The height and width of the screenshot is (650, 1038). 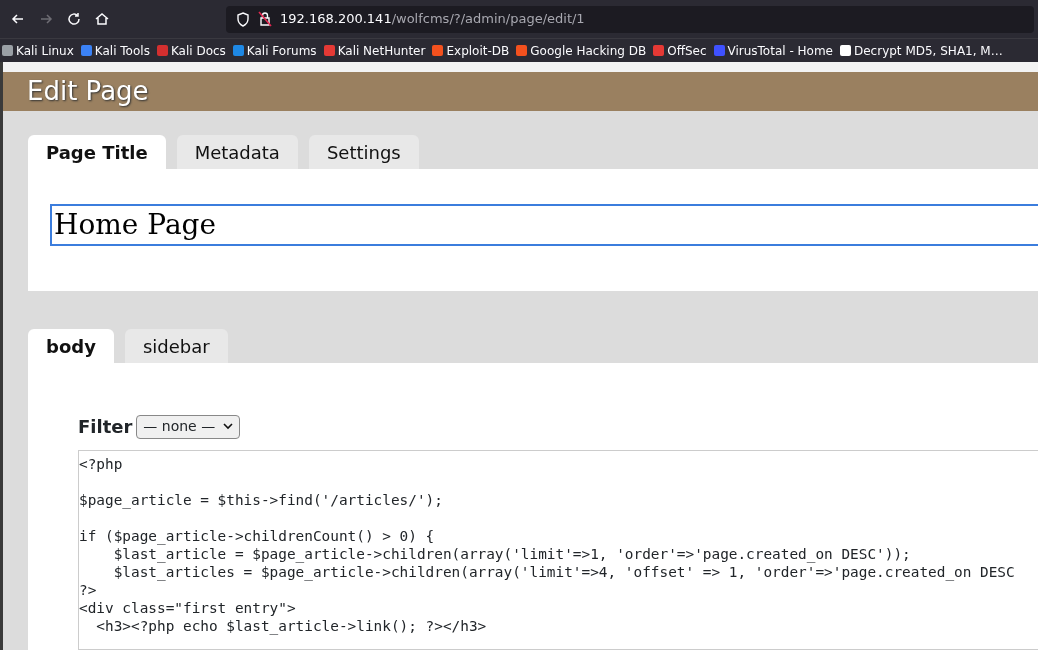 I want to click on bookmark-link: OffSec, so click(x=680, y=50).